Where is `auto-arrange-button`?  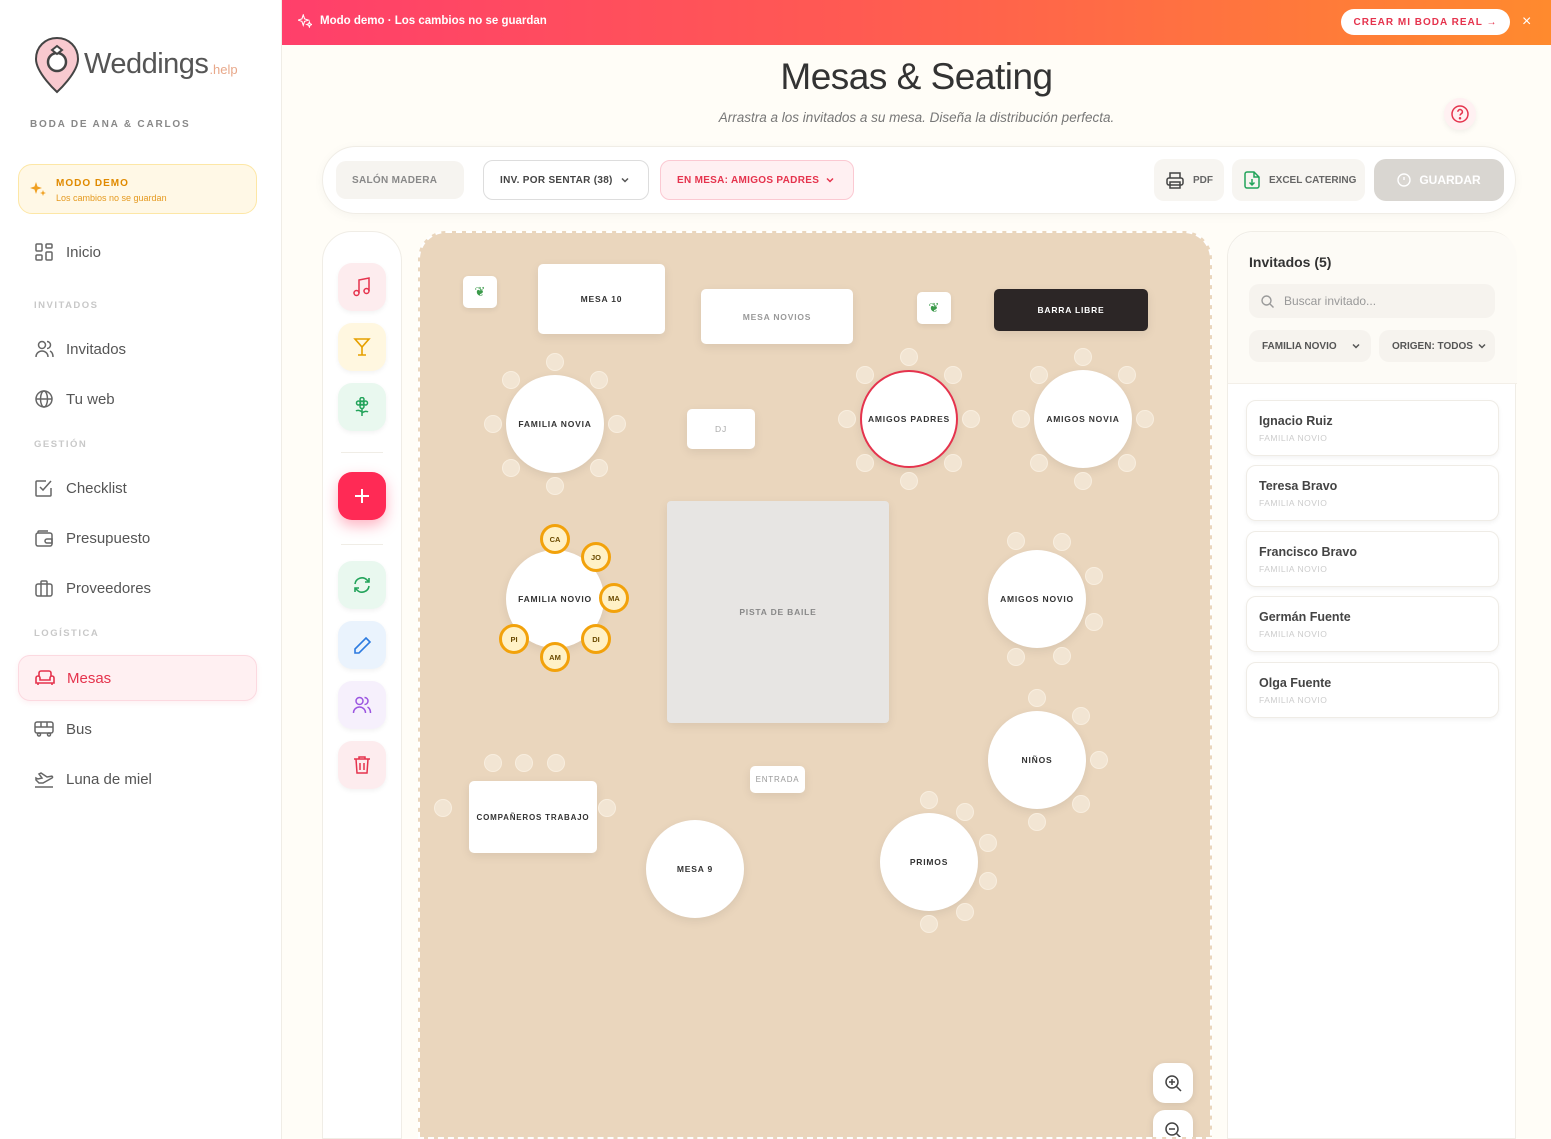 auto-arrange-button is located at coordinates (362, 585).